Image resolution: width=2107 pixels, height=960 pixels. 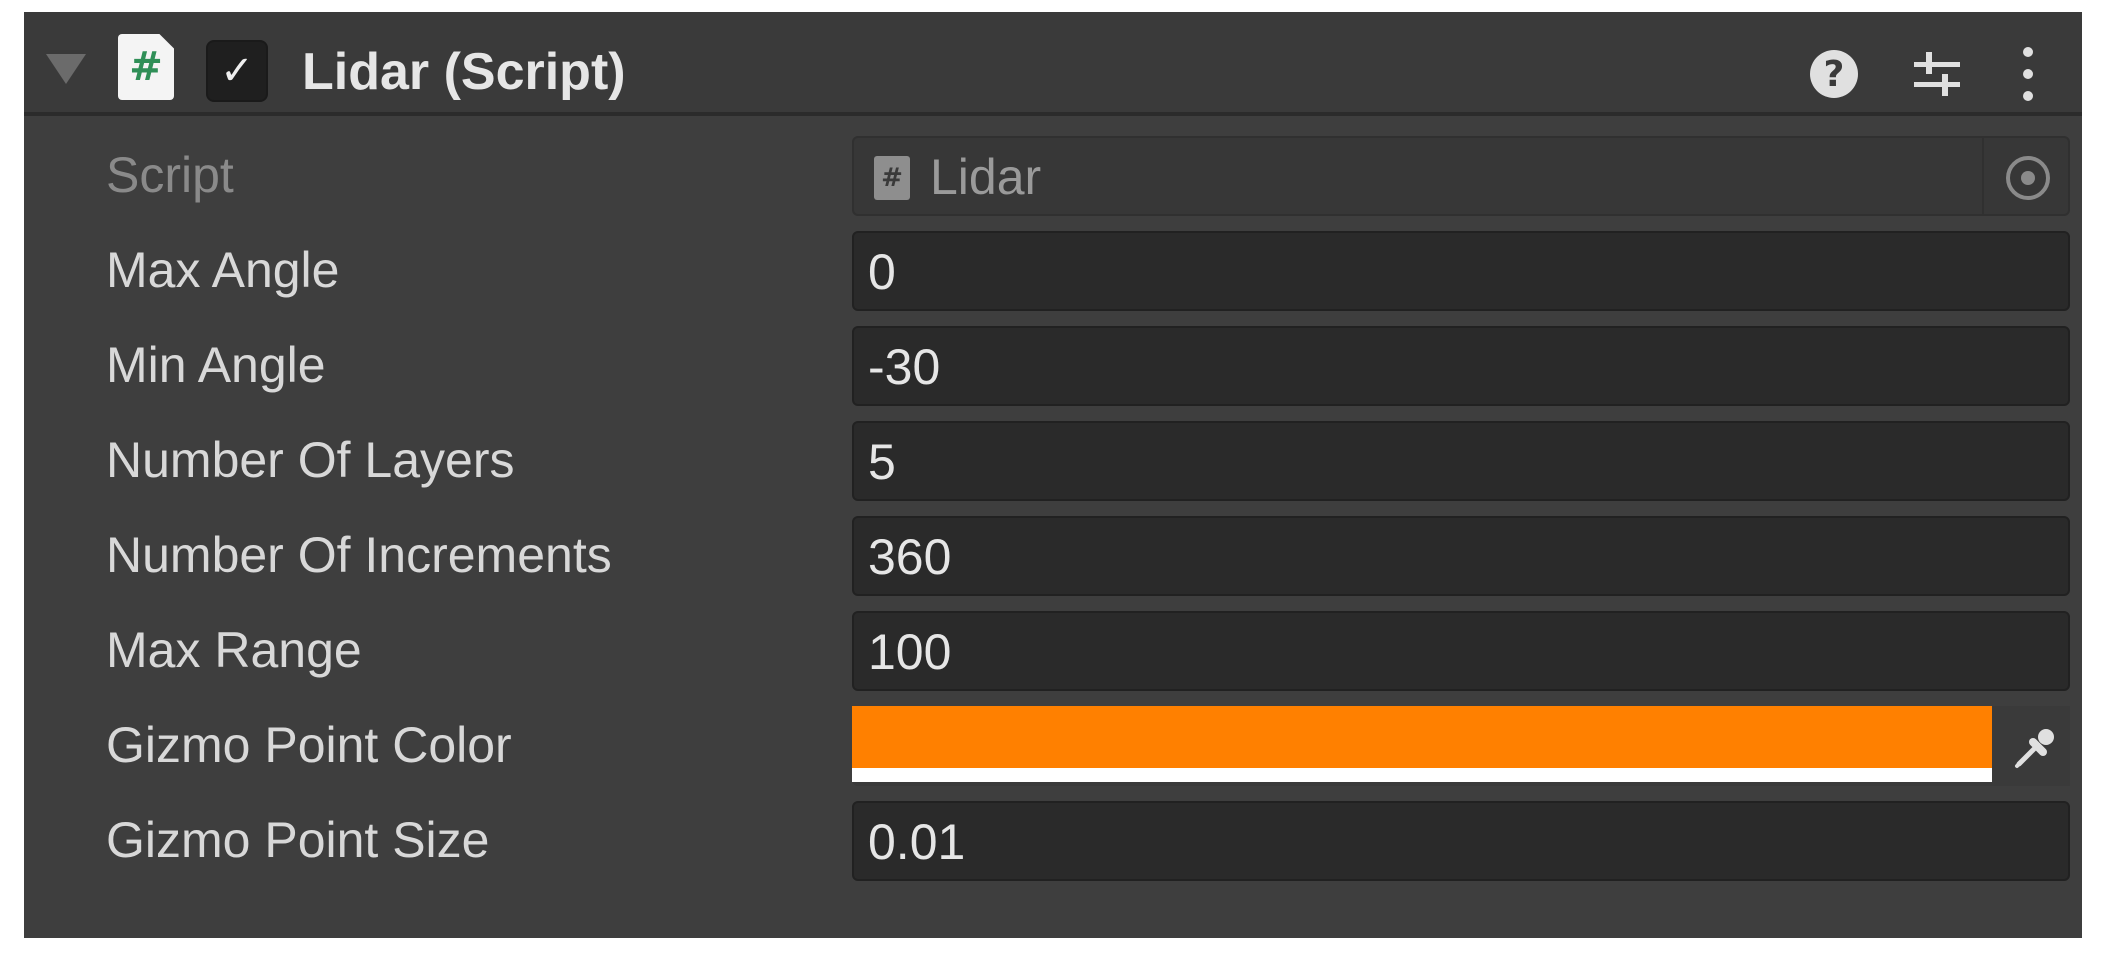 What do you see at coordinates (1461, 461) in the screenshot?
I see `number-of-layers-input: 5` at bounding box center [1461, 461].